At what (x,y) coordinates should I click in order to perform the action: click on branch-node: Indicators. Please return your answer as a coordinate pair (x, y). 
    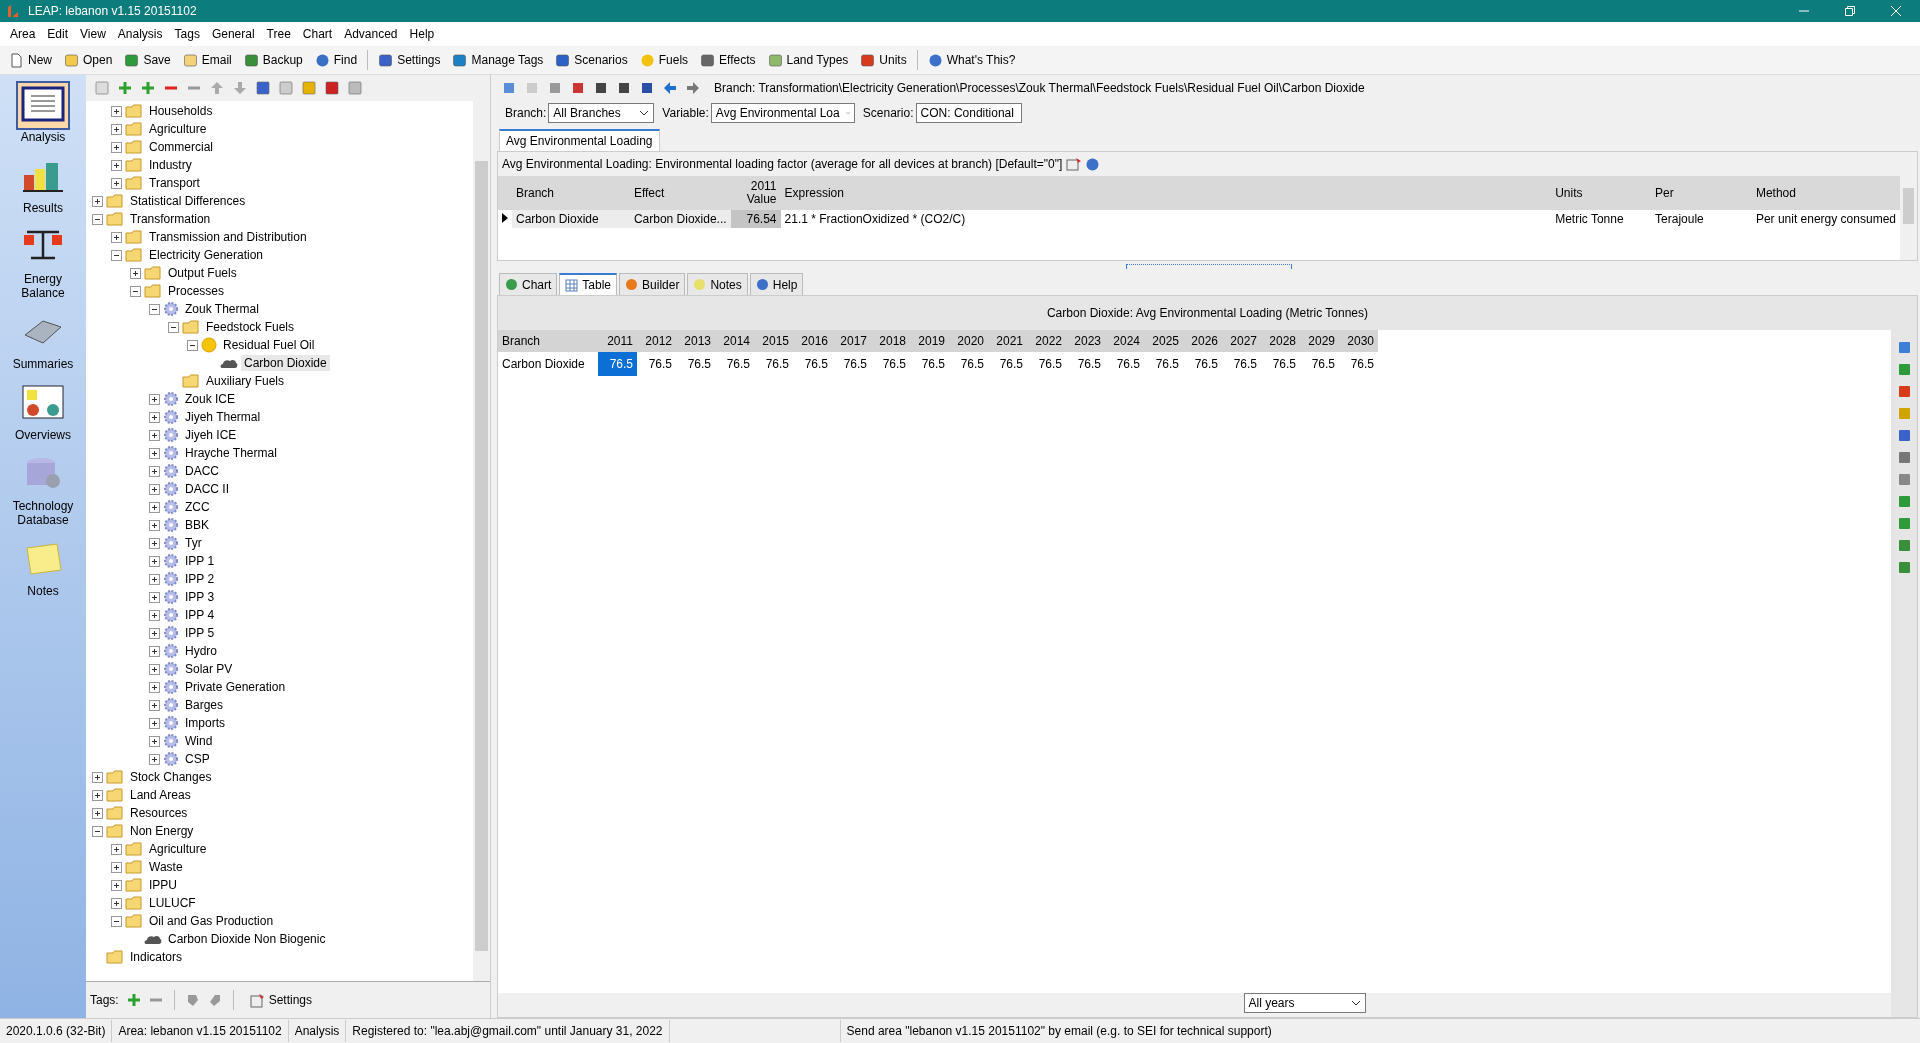
    Looking at the image, I should click on (156, 957).